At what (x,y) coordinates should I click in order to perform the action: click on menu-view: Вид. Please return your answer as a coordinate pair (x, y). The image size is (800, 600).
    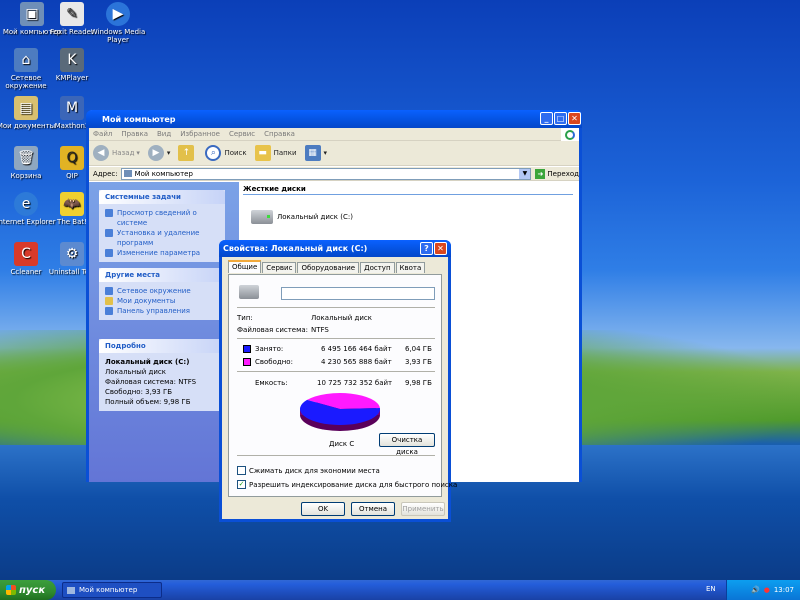
    Looking at the image, I should click on (164, 134).